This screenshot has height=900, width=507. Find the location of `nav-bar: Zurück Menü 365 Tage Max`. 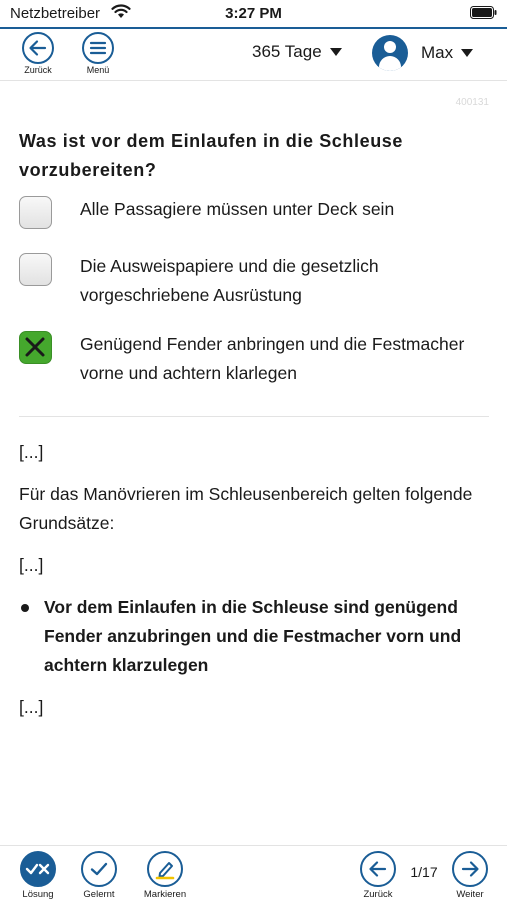

nav-bar: Zurück Menü 365 Tage Max is located at coordinates (253, 54).